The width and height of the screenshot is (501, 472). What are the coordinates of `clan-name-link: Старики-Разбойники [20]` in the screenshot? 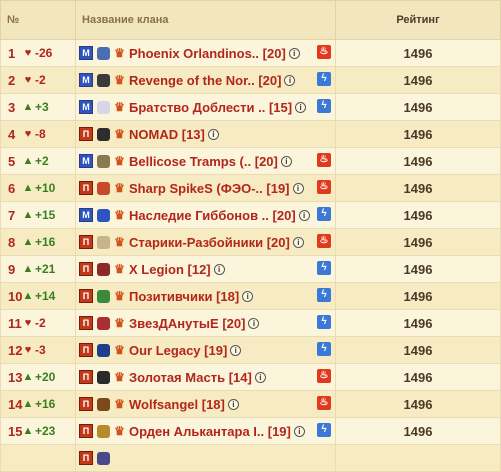 It's located at (209, 242).